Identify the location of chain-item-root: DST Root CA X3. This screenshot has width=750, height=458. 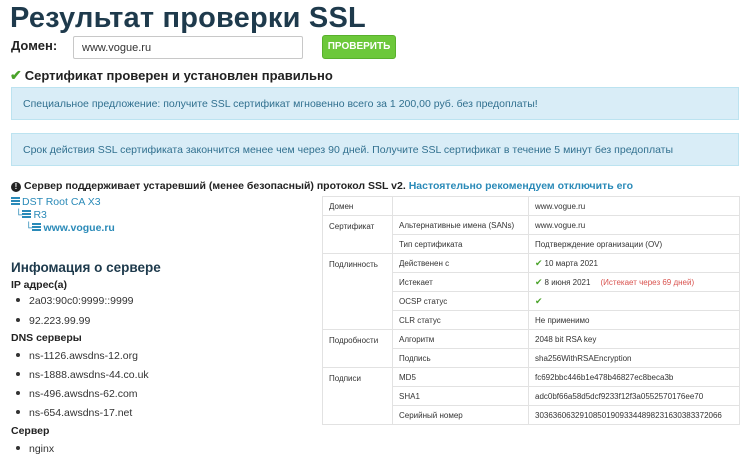
(63, 202).